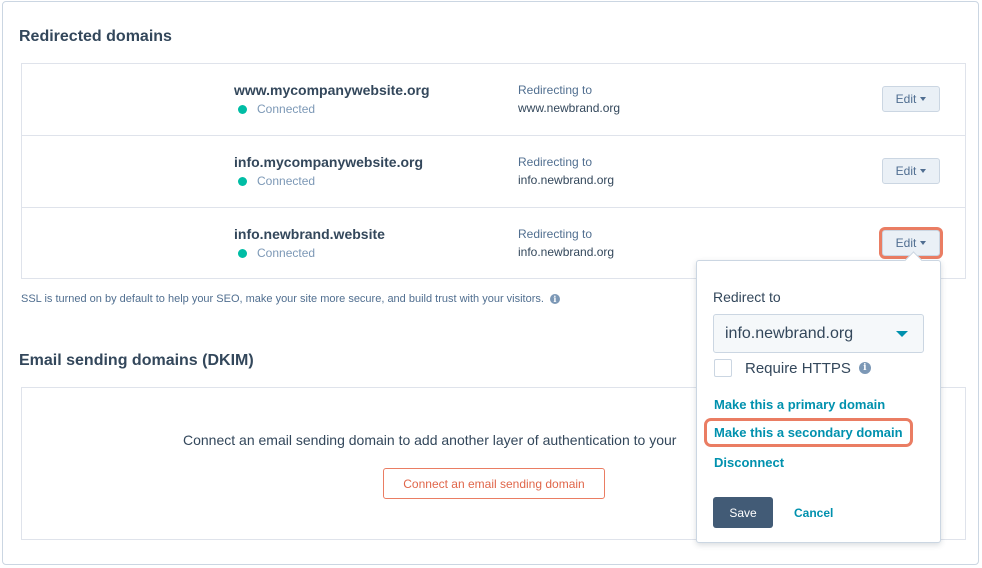 This screenshot has width=982, height=568. I want to click on require-https-checkbox, so click(723, 368).